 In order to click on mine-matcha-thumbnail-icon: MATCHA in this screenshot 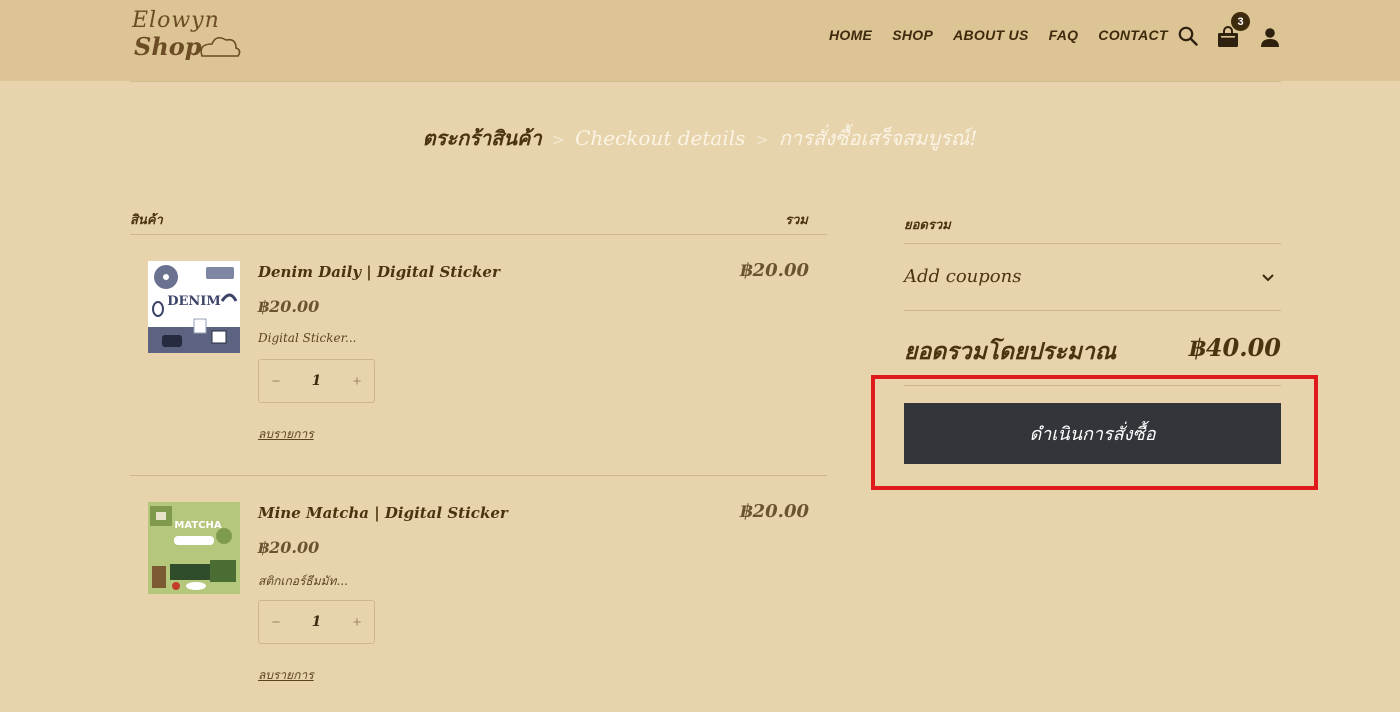, I will do `click(194, 548)`.